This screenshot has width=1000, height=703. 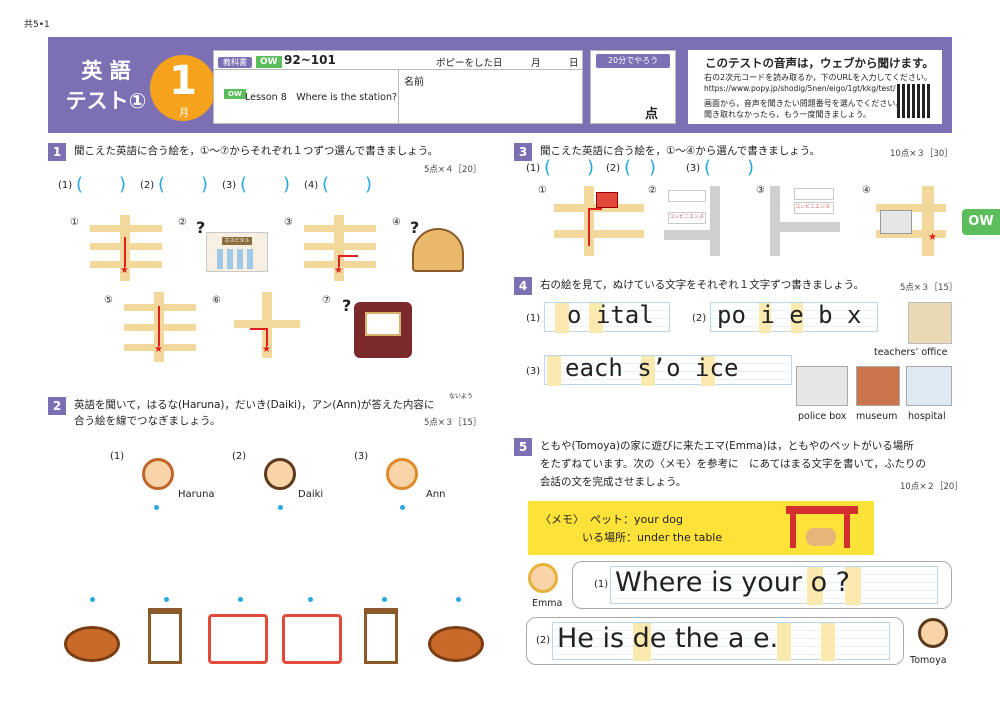 What do you see at coordinates (340, 248) in the screenshot?
I see `q1-map-3: ★` at bounding box center [340, 248].